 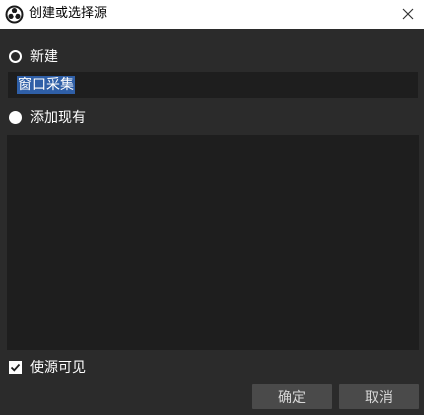 I want to click on make-source-visible-label: 使源可见, so click(x=58, y=368).